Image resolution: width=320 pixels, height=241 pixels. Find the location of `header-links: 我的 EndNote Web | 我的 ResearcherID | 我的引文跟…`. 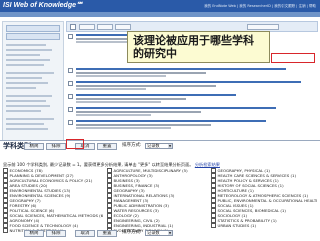

header-links: 我的 EndNote Web | 我的 ResearcherID | 我的引文跟… is located at coordinates (260, 6).